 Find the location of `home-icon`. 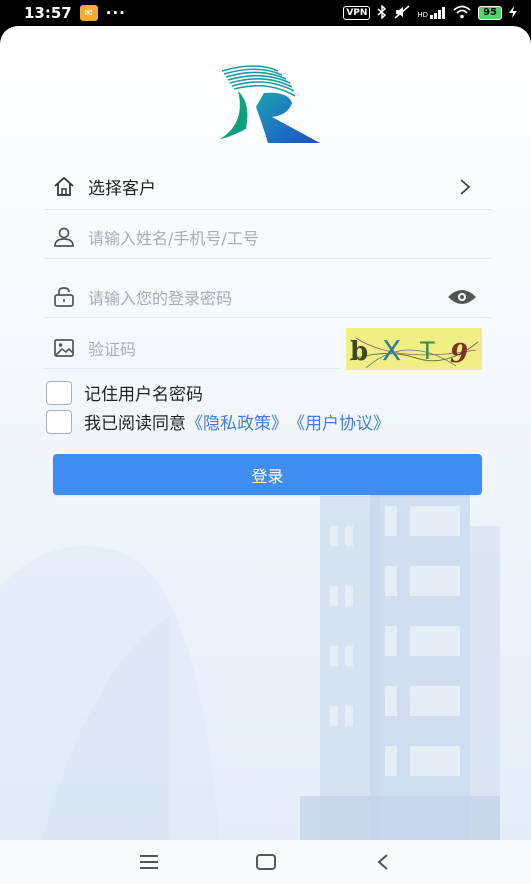

home-icon is located at coordinates (64, 186).